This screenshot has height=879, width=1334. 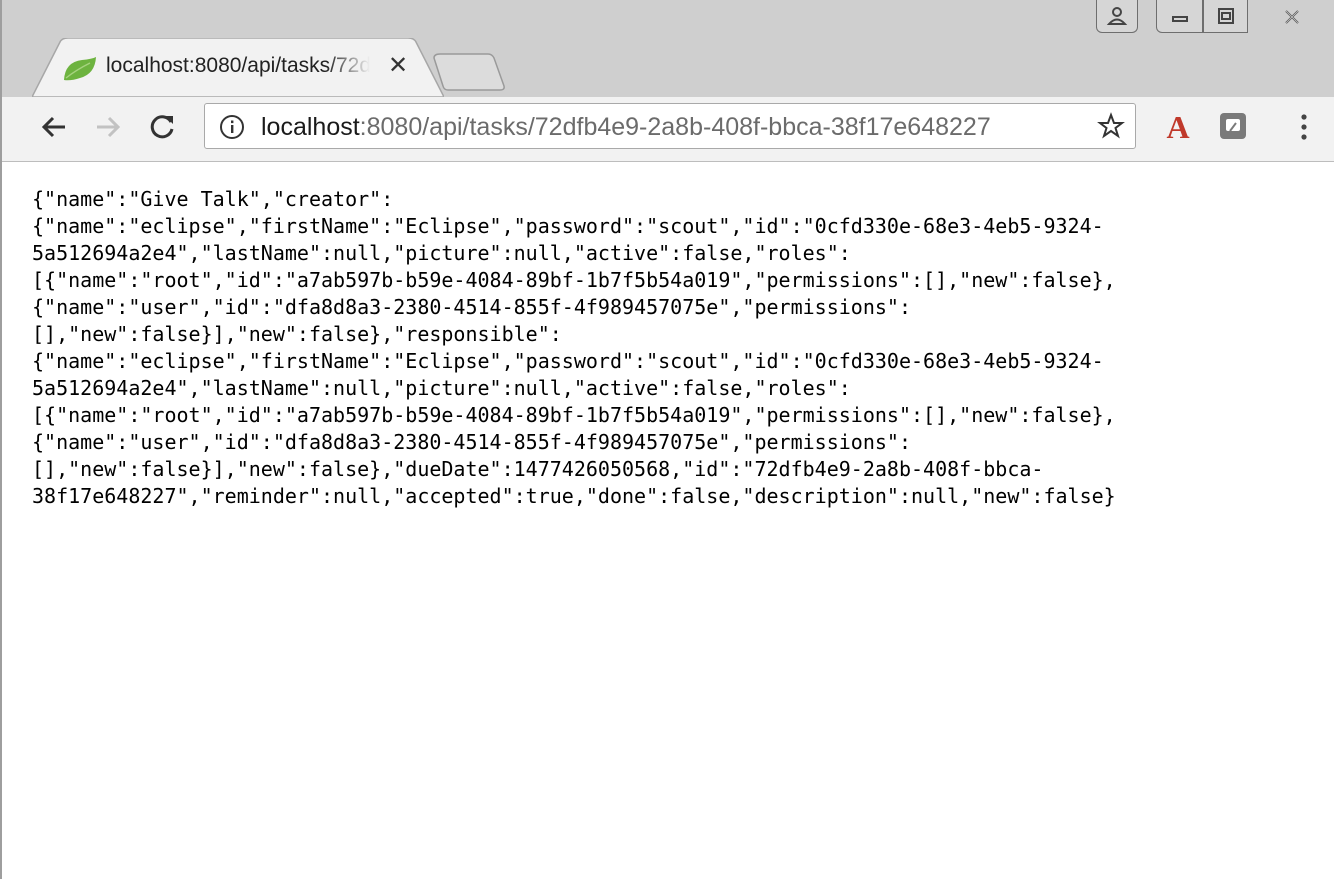 I want to click on extension-square-icon, so click(x=1233, y=128).